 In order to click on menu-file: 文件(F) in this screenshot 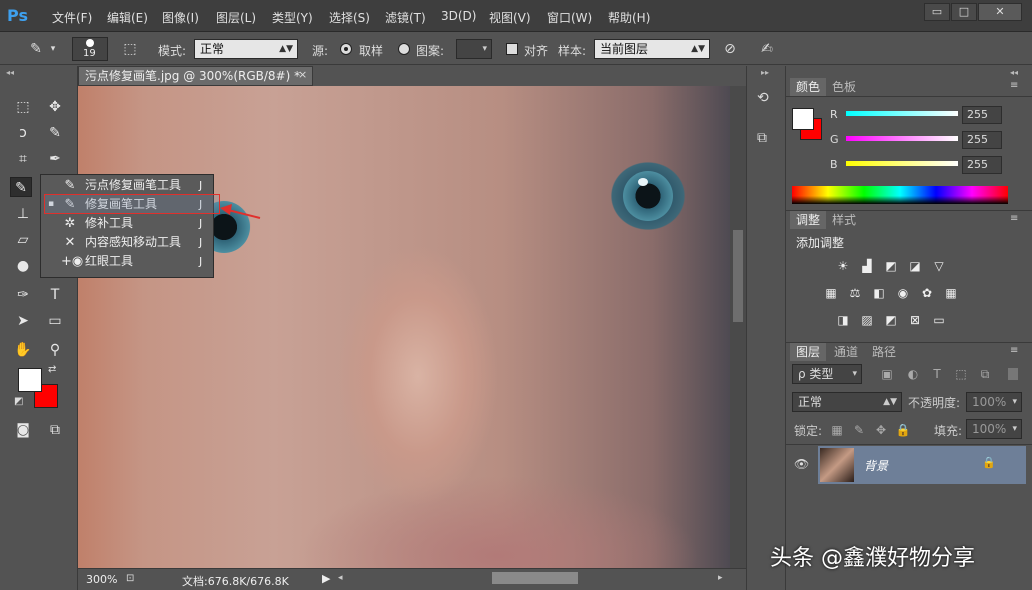, I will do `click(72, 17)`.